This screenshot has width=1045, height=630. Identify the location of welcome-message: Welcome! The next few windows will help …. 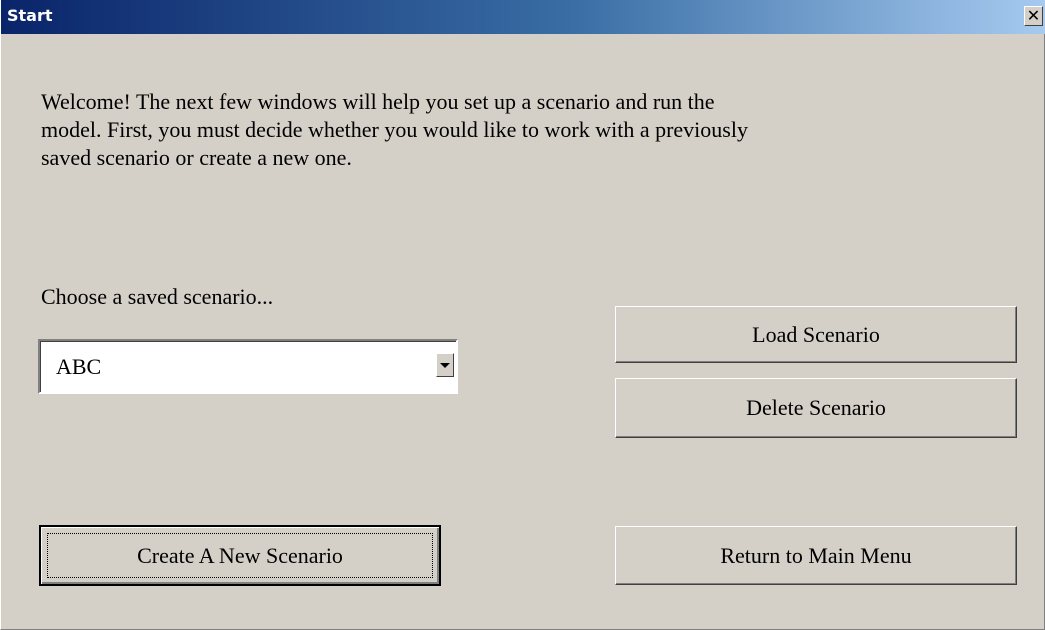
(394, 129).